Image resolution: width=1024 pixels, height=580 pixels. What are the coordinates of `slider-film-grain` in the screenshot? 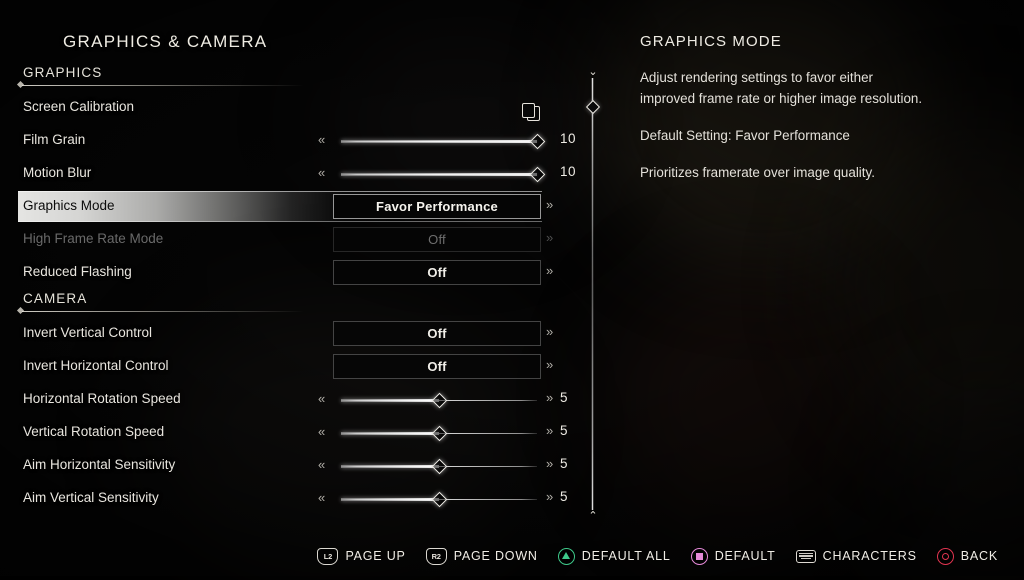 It's located at (443, 141).